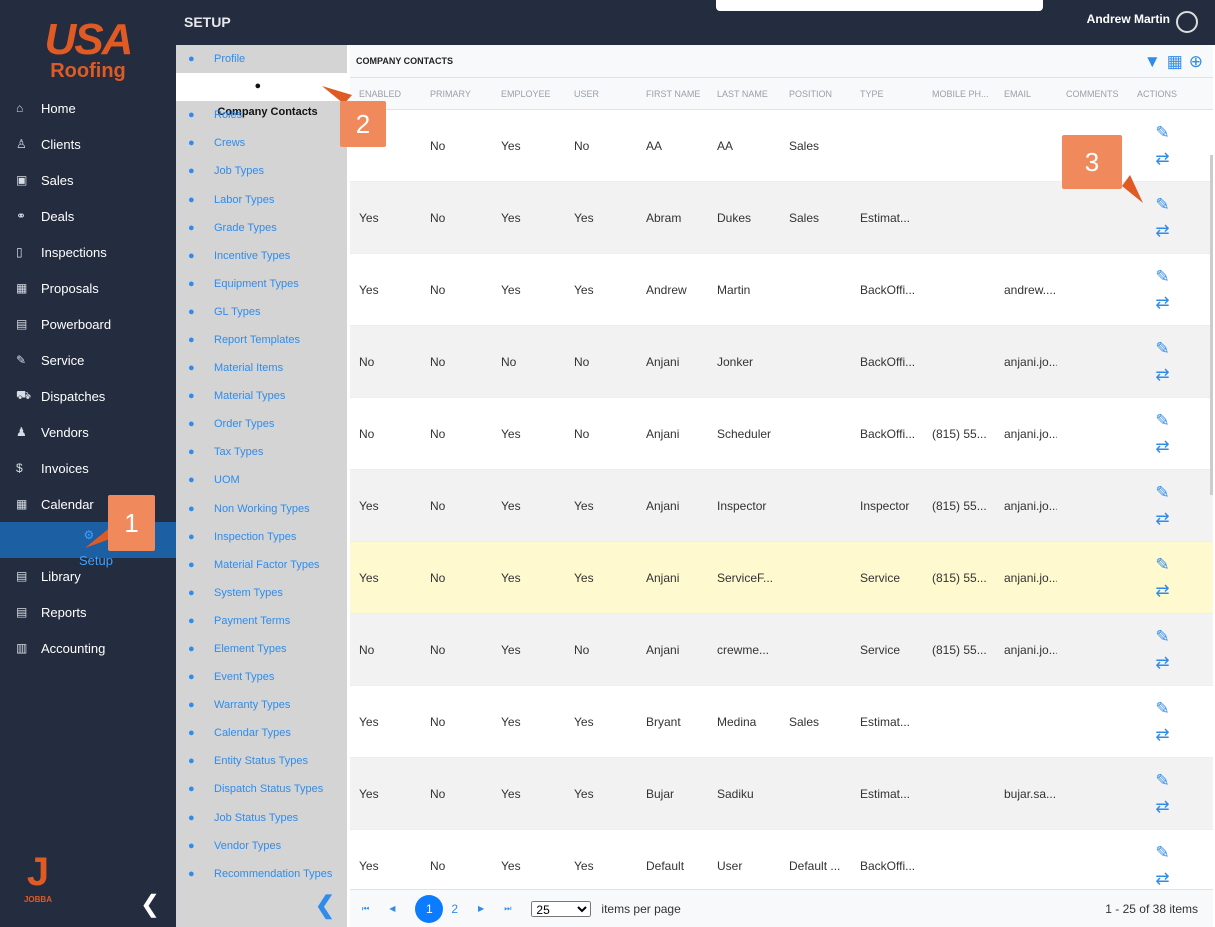 The width and height of the screenshot is (1215, 927). Describe the element at coordinates (879, 5) in the screenshot. I see `search-input` at that location.